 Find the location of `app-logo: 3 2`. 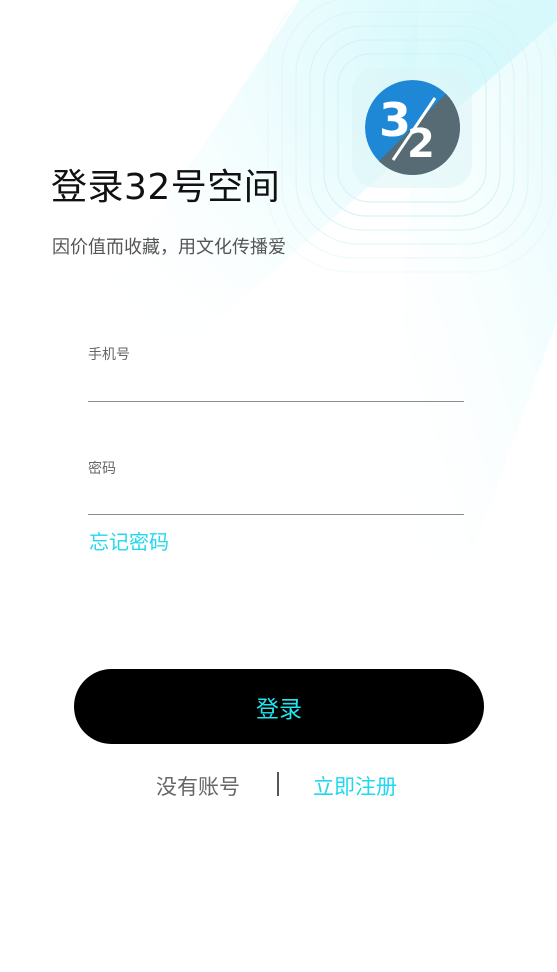

app-logo: 3 2 is located at coordinates (412, 127).